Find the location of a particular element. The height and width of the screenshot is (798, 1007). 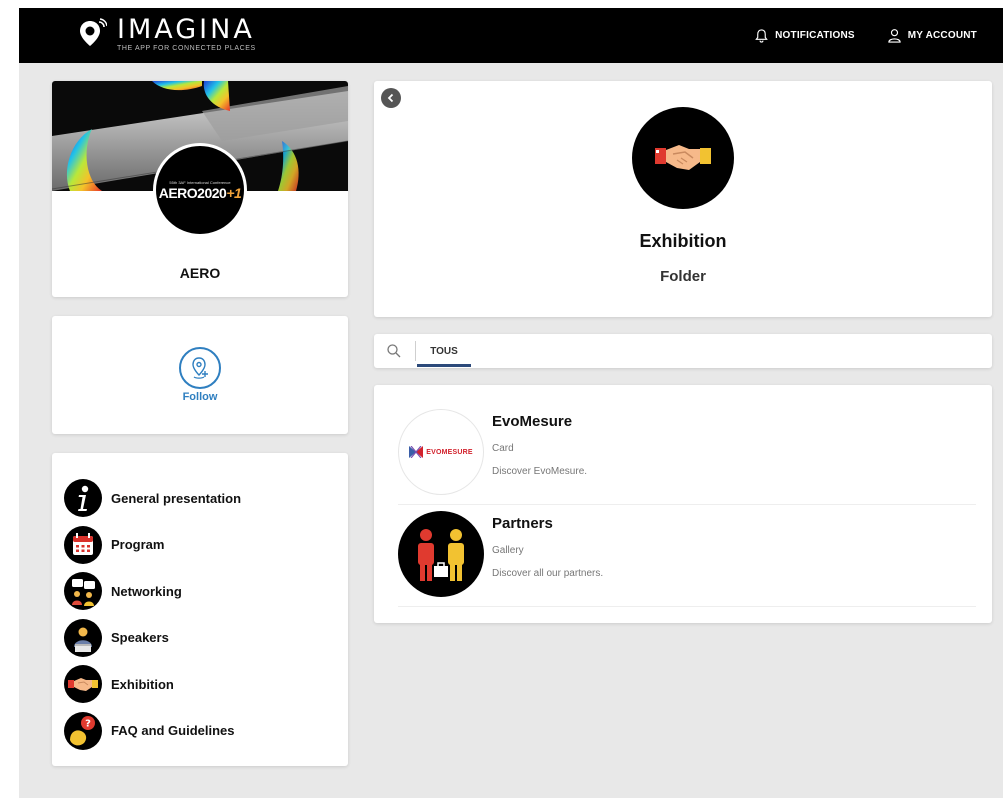

menu-item-faq-and-guidelines: ? FAQ and Guidelines is located at coordinates (200, 731).